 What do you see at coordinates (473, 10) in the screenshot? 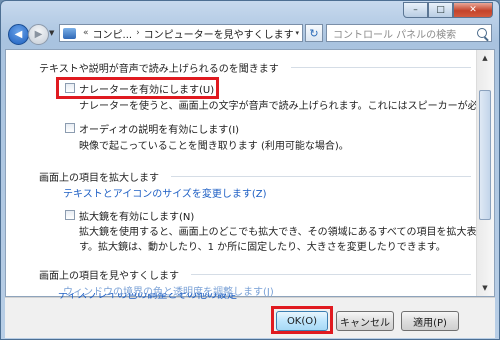
I see `close-button: ✕` at bounding box center [473, 10].